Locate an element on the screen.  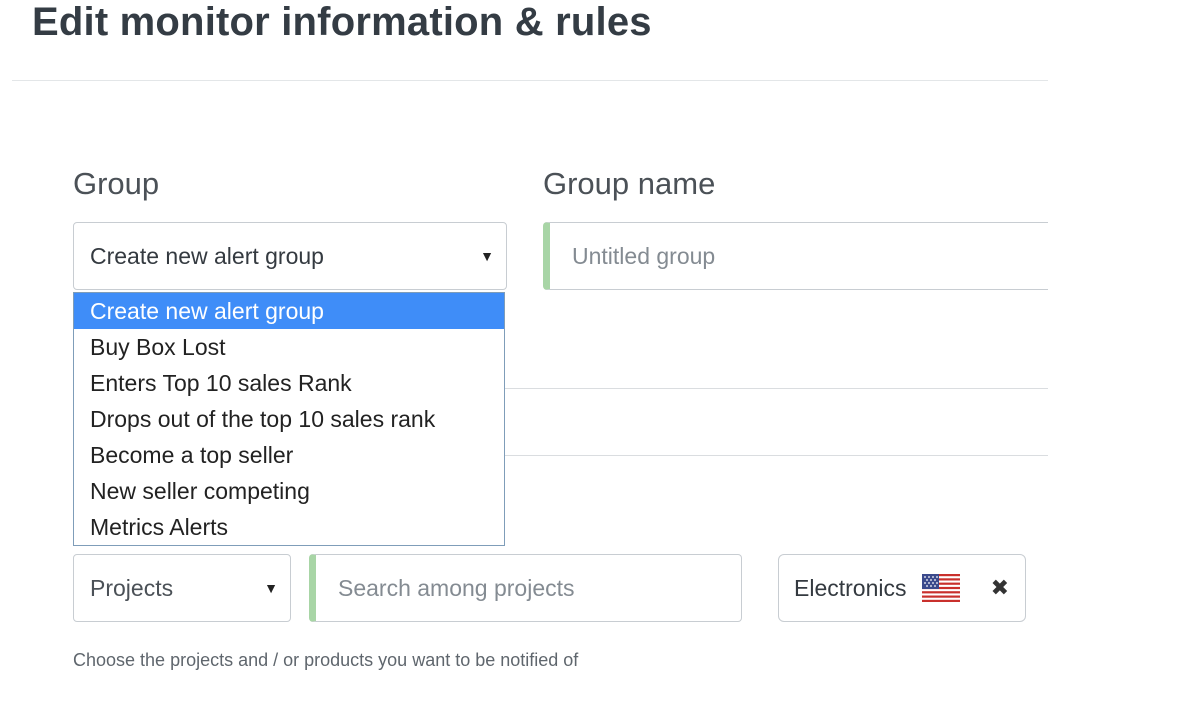
title-divider is located at coordinates (530, 80).